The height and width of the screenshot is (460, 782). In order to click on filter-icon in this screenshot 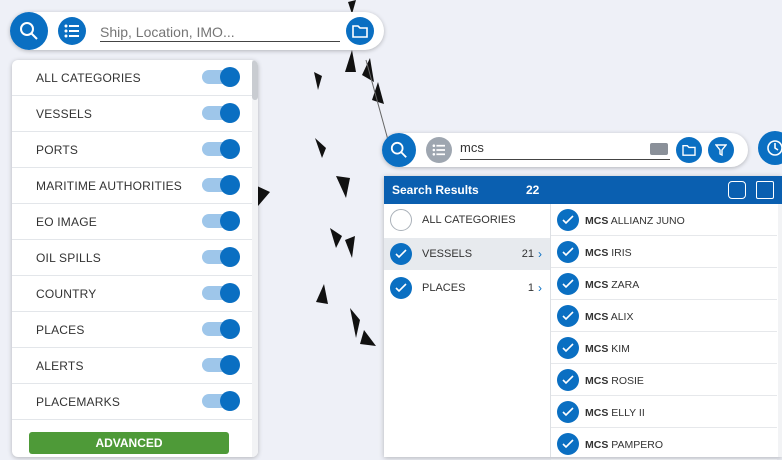, I will do `click(721, 150)`.